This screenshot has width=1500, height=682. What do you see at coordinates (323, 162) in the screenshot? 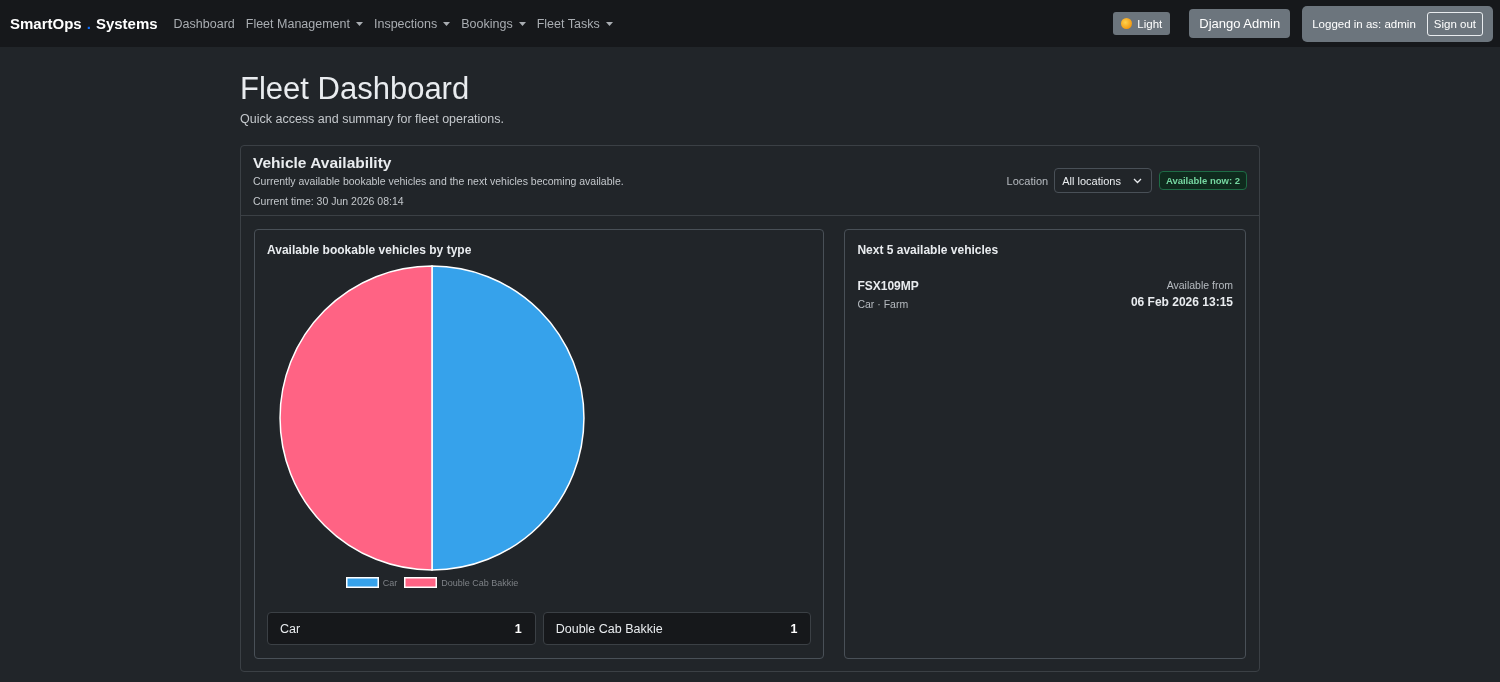
I see `card-title: Vehicle Availability` at bounding box center [323, 162].